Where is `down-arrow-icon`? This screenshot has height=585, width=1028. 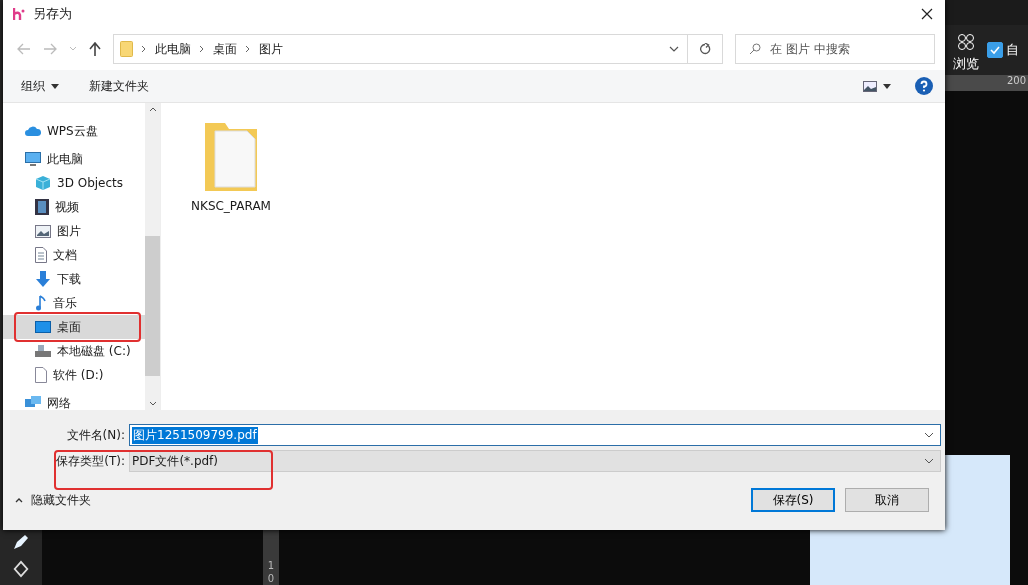 down-arrow-icon is located at coordinates (43, 279).